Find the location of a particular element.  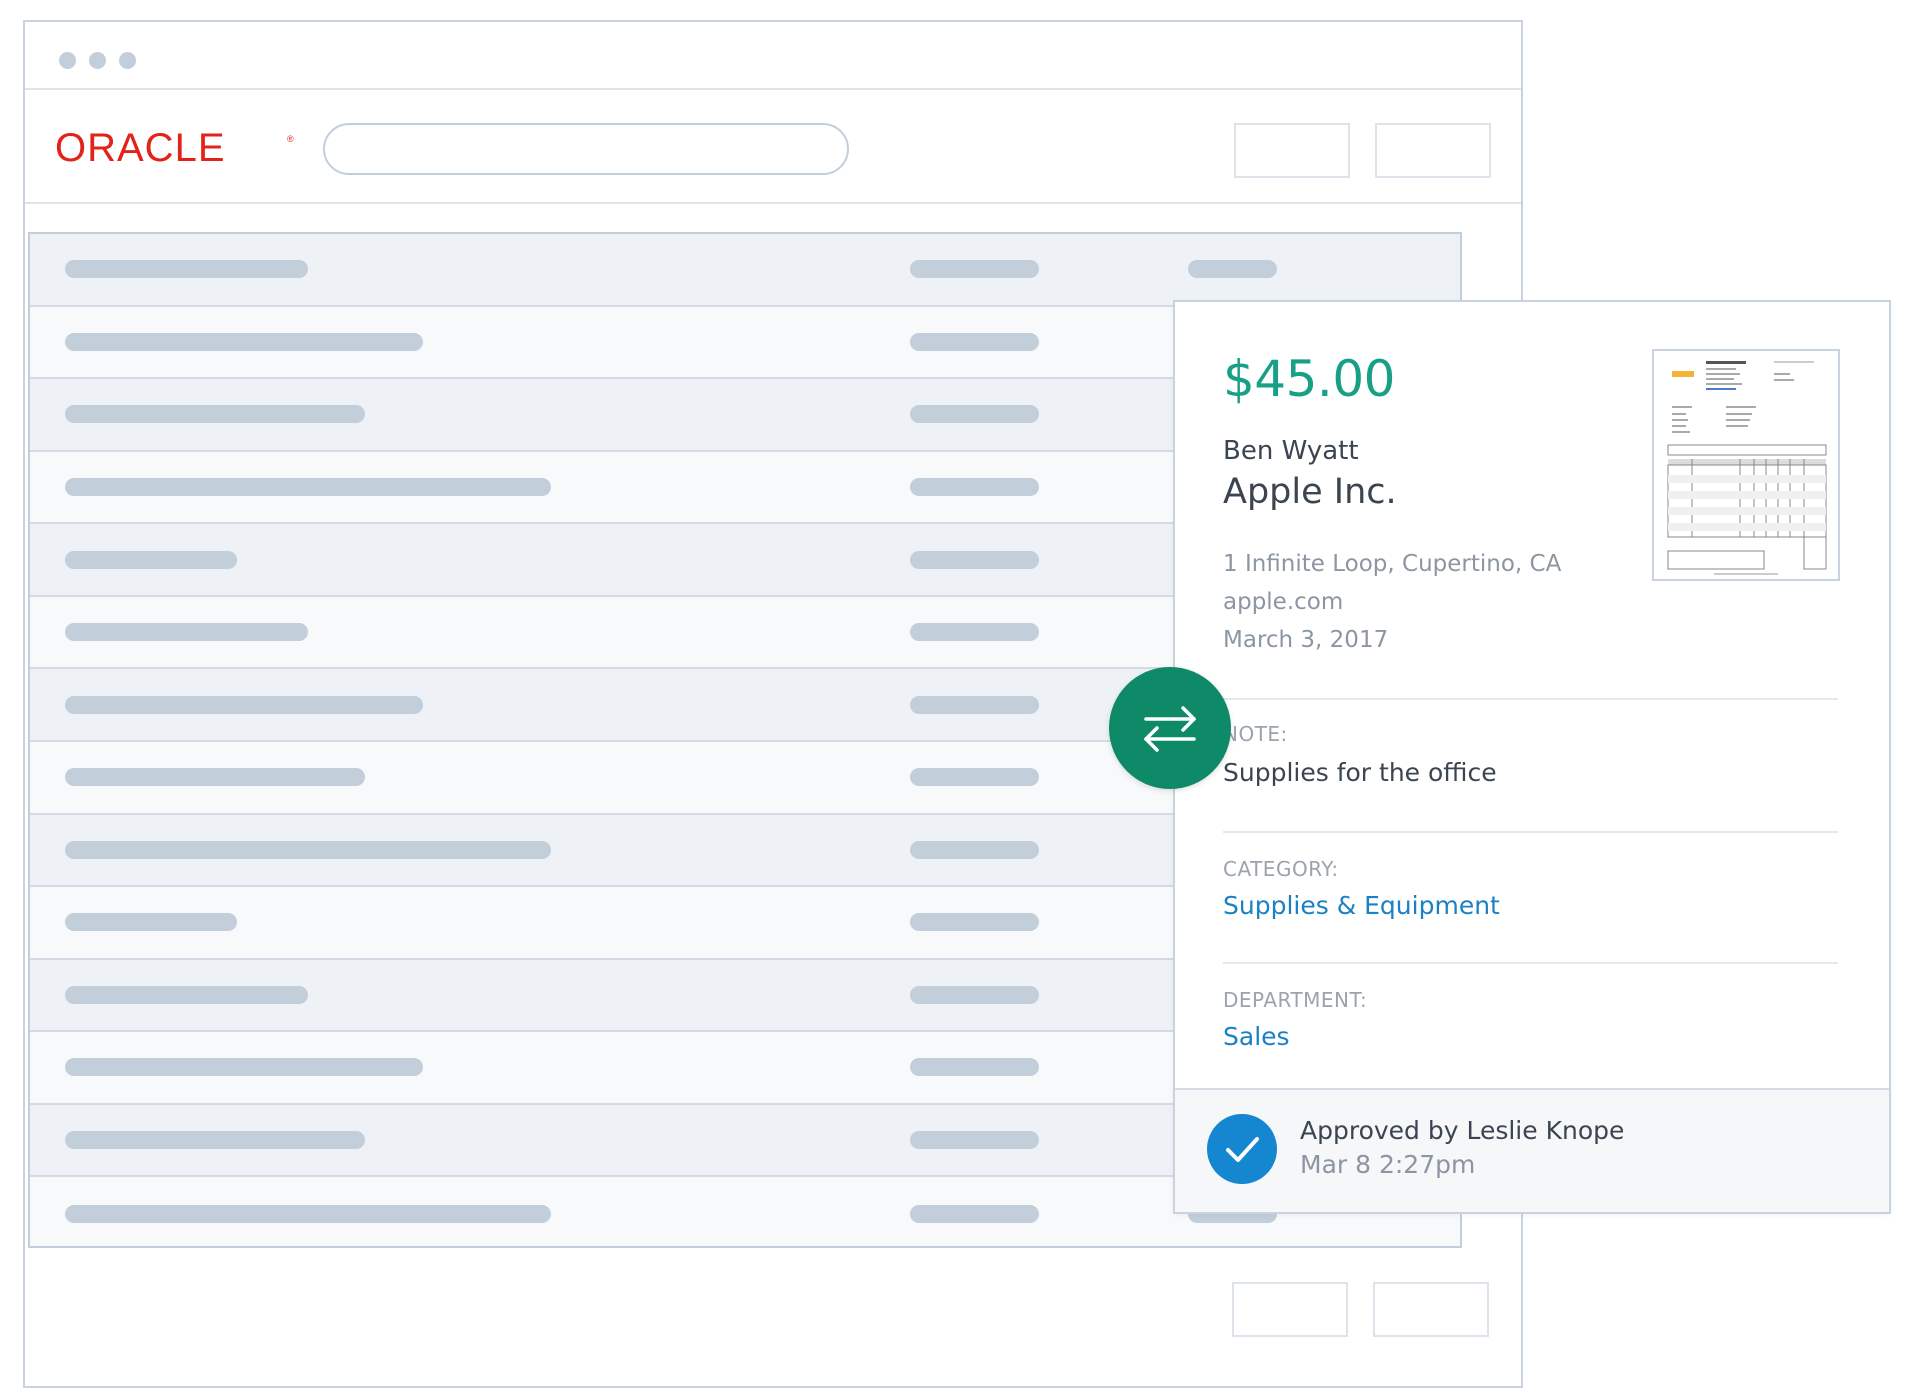

svg-text: ORACLE is located at coordinates (140, 148).